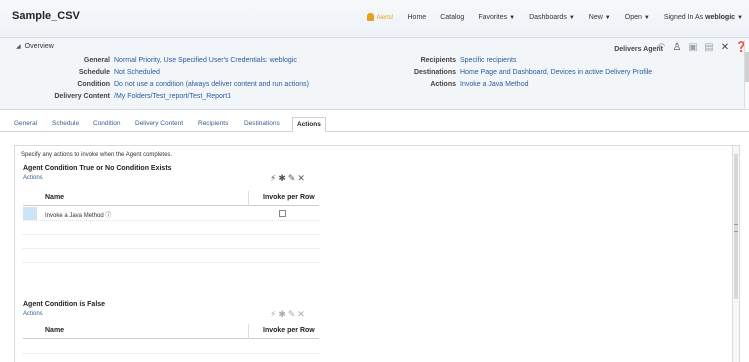  I want to click on table-row: Invoke a Java Method ⓘ, so click(171, 214).